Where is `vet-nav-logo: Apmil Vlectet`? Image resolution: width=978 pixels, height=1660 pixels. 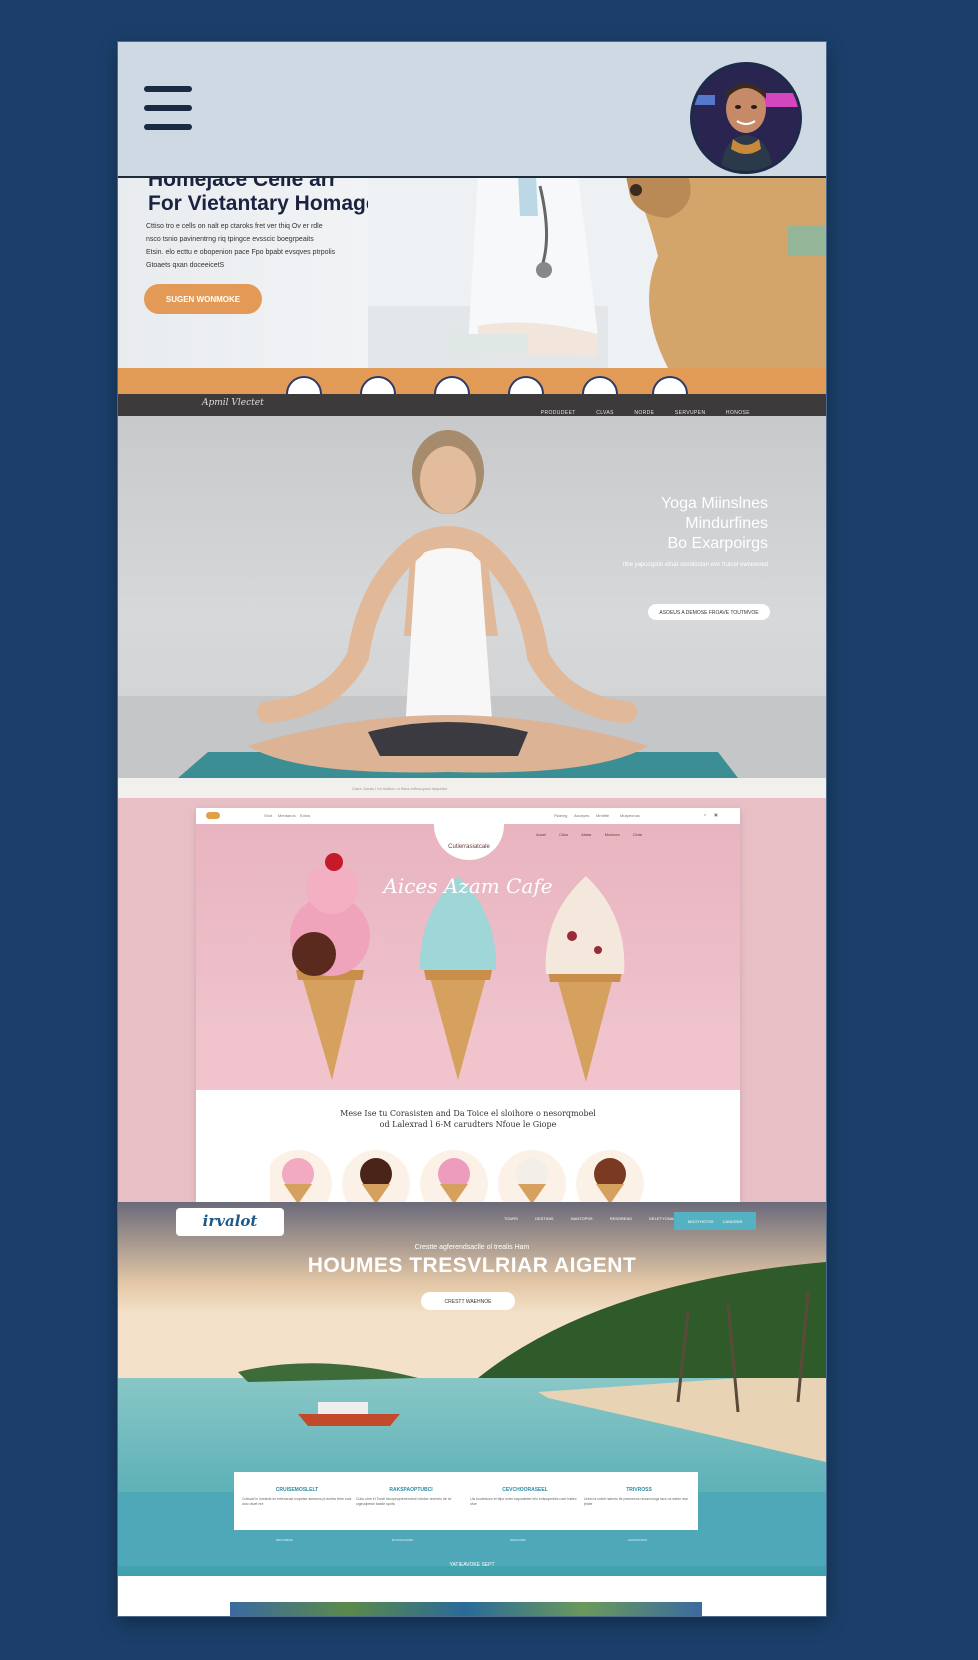
vet-nav-logo: Apmil Vlectet is located at coordinates (233, 403).